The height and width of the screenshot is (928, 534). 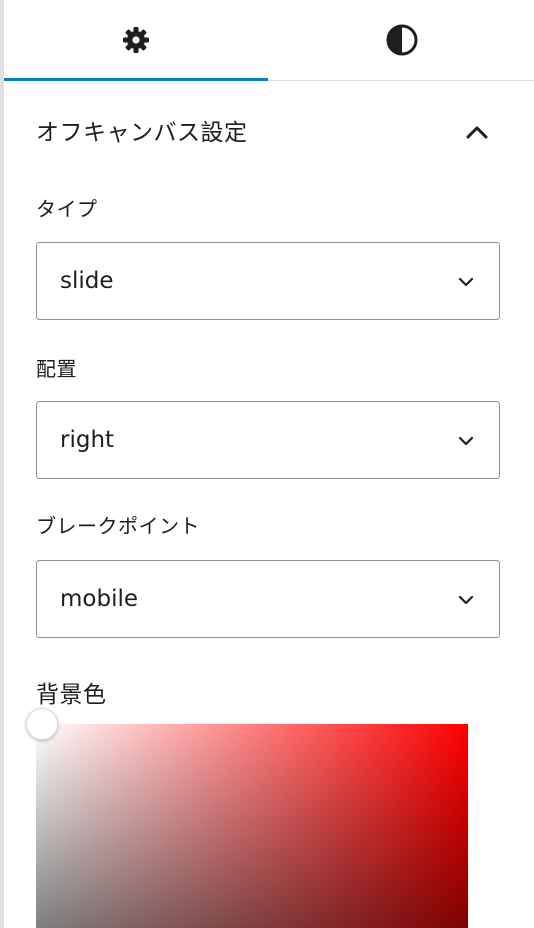 I want to click on background-color-label: 背景色, so click(x=71, y=695).